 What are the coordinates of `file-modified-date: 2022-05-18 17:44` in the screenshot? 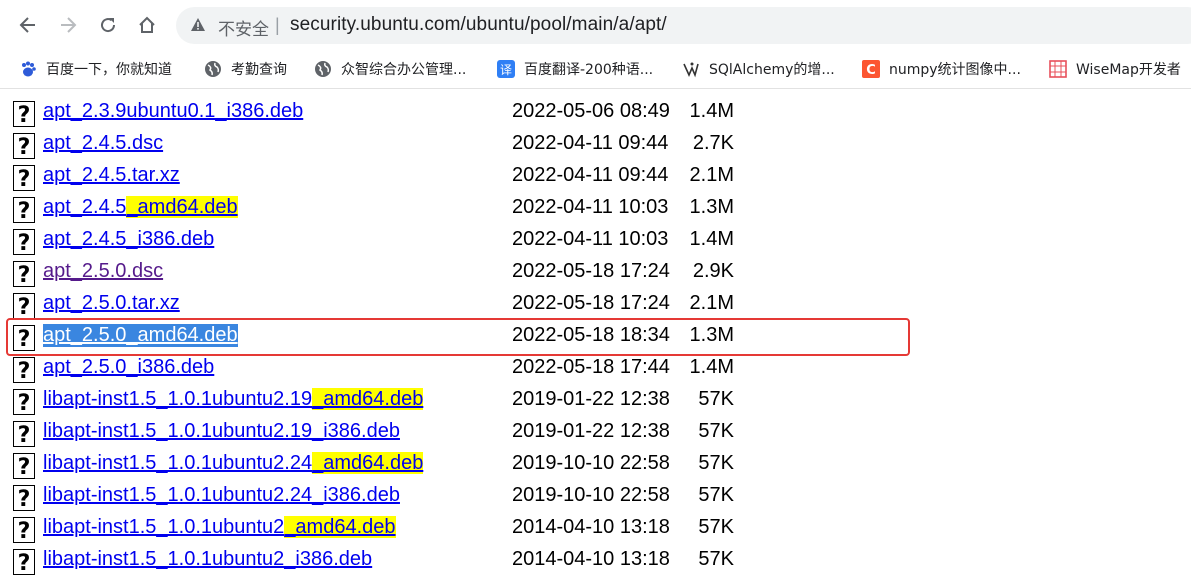 It's located at (591, 367).